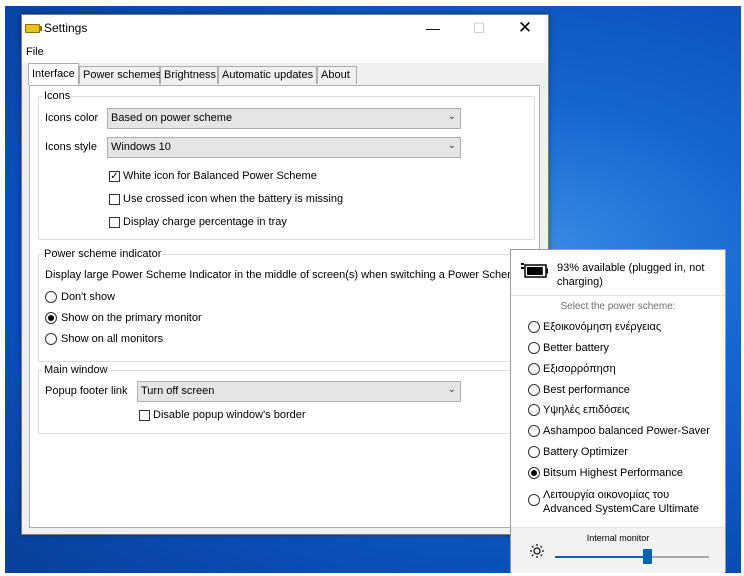 The height and width of the screenshot is (576, 744). I want to click on icons-group-title: Icons, so click(57, 96).